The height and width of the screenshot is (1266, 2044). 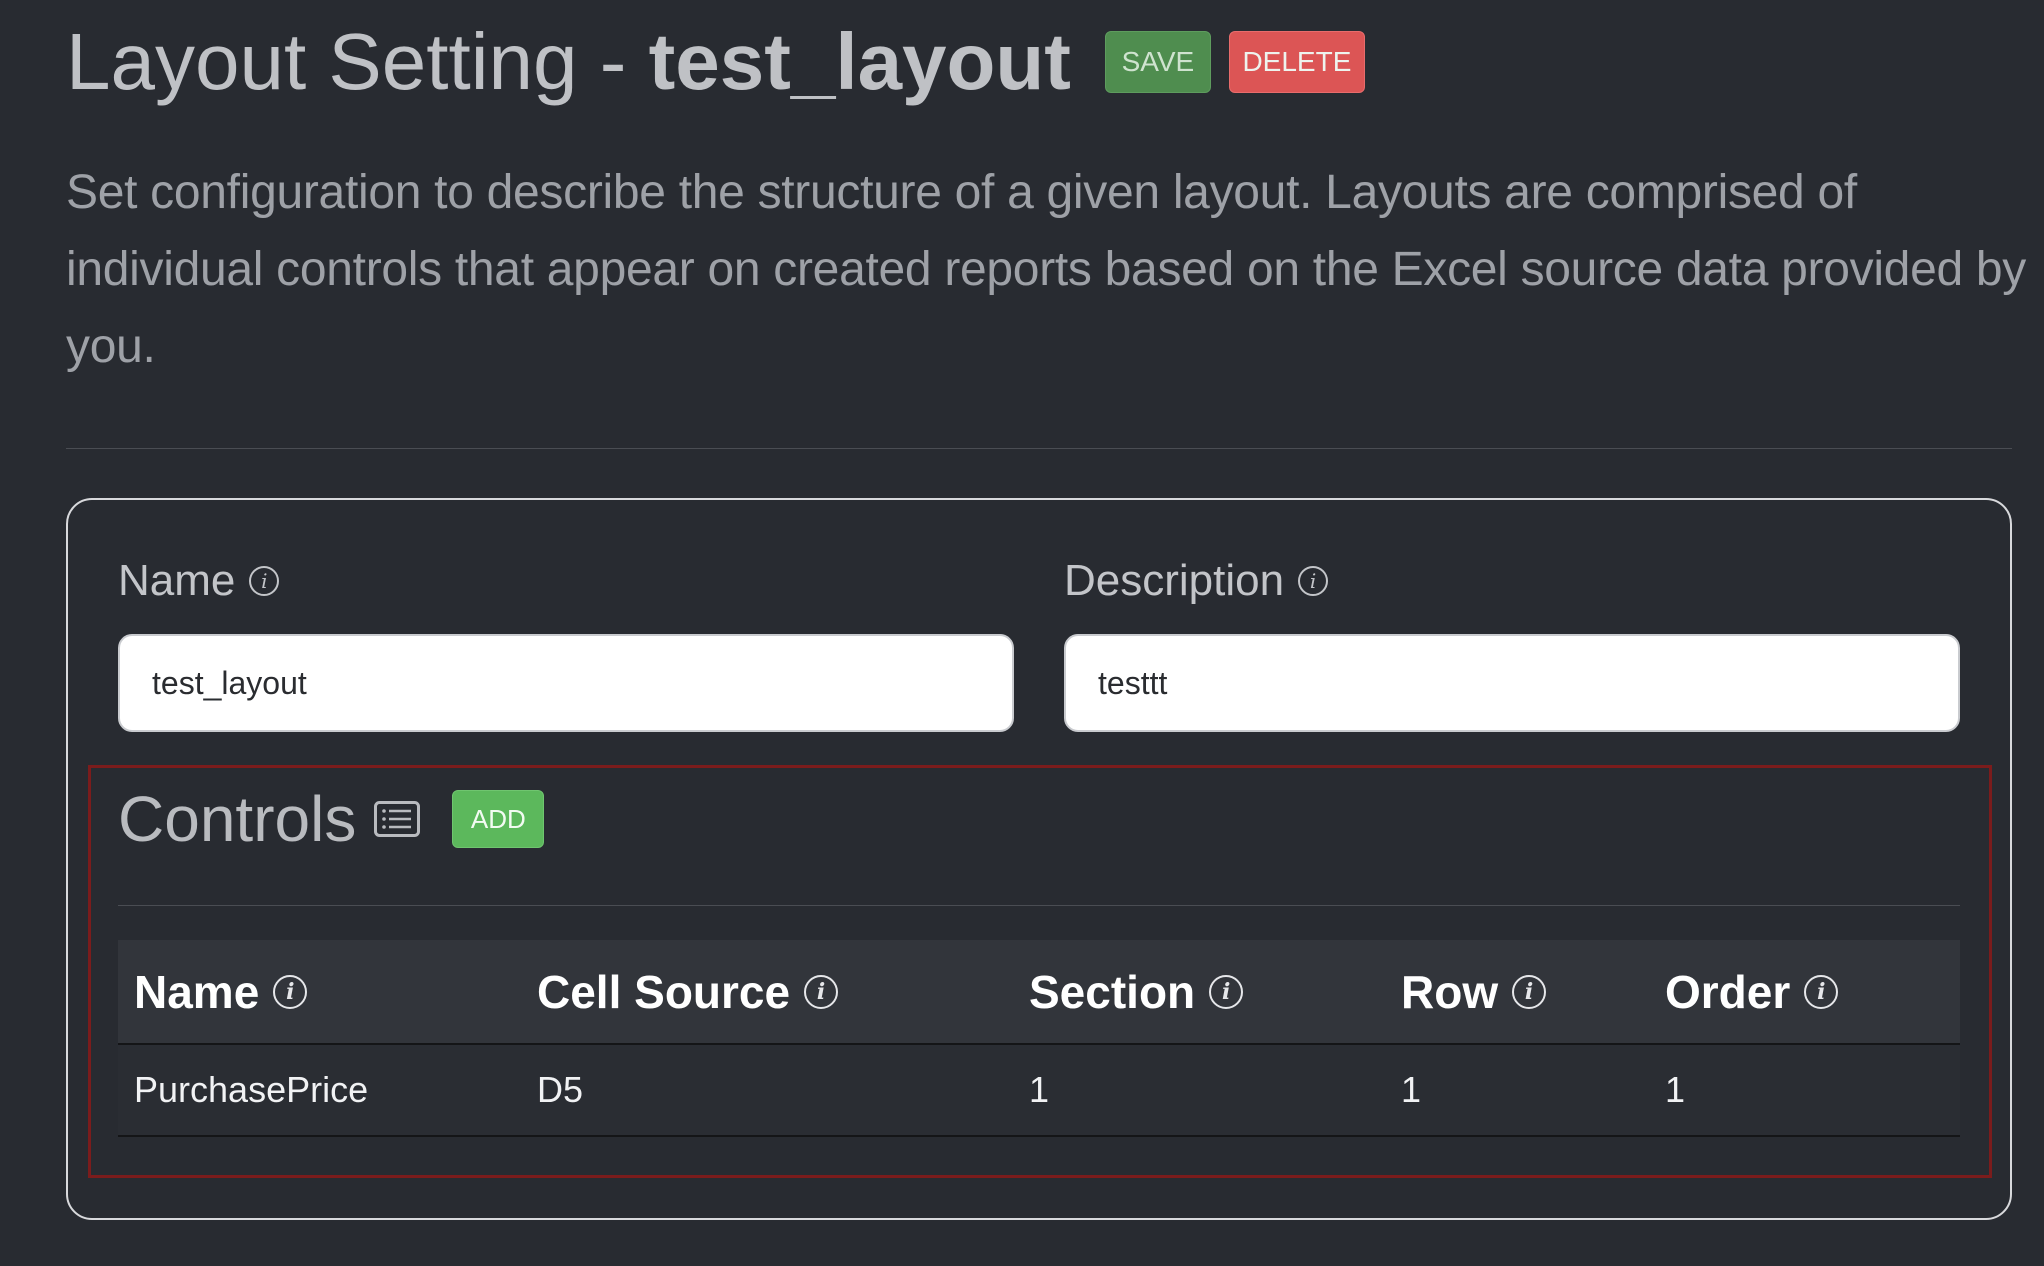 What do you see at coordinates (1450, 991) in the screenshot?
I see `column-header-label: Row` at bounding box center [1450, 991].